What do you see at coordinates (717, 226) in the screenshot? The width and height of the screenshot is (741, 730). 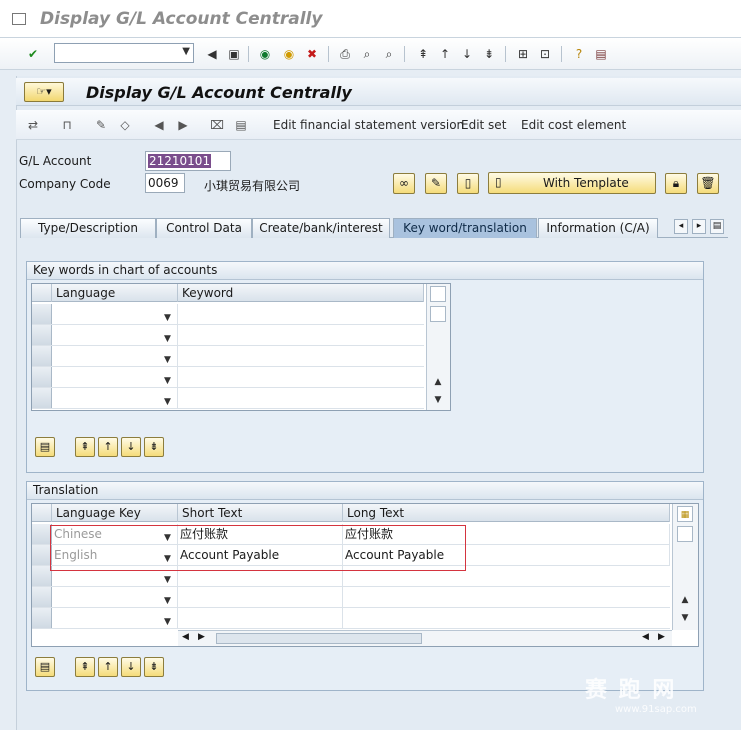 I see `tab-list-icon: ▤` at bounding box center [717, 226].